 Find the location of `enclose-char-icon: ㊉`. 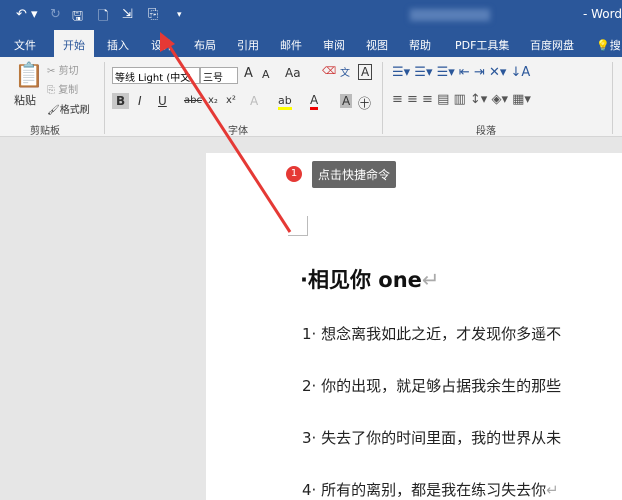

enclose-char-icon: ㊉ is located at coordinates (364, 102).